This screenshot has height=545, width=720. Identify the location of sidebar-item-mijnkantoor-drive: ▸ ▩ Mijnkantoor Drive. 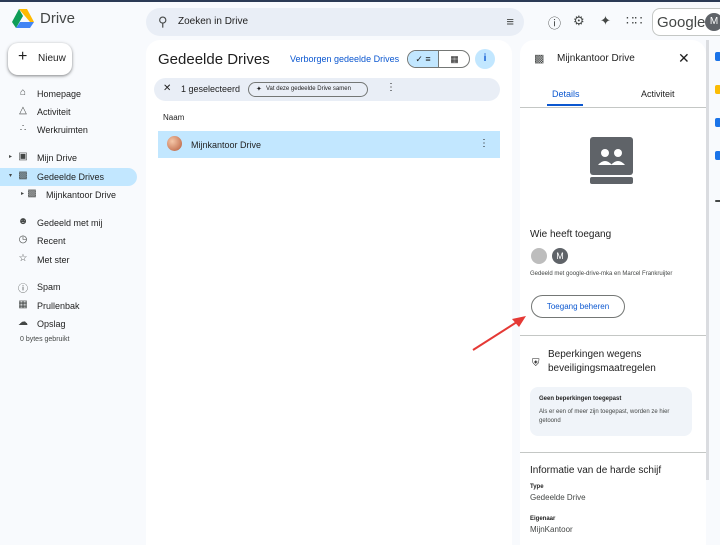
(70, 195).